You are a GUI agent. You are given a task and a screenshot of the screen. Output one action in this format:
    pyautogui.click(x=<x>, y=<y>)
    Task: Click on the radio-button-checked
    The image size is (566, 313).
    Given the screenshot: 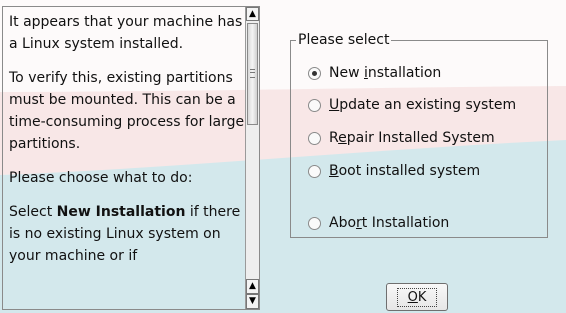 What is the action you would take?
    pyautogui.click(x=314, y=73)
    